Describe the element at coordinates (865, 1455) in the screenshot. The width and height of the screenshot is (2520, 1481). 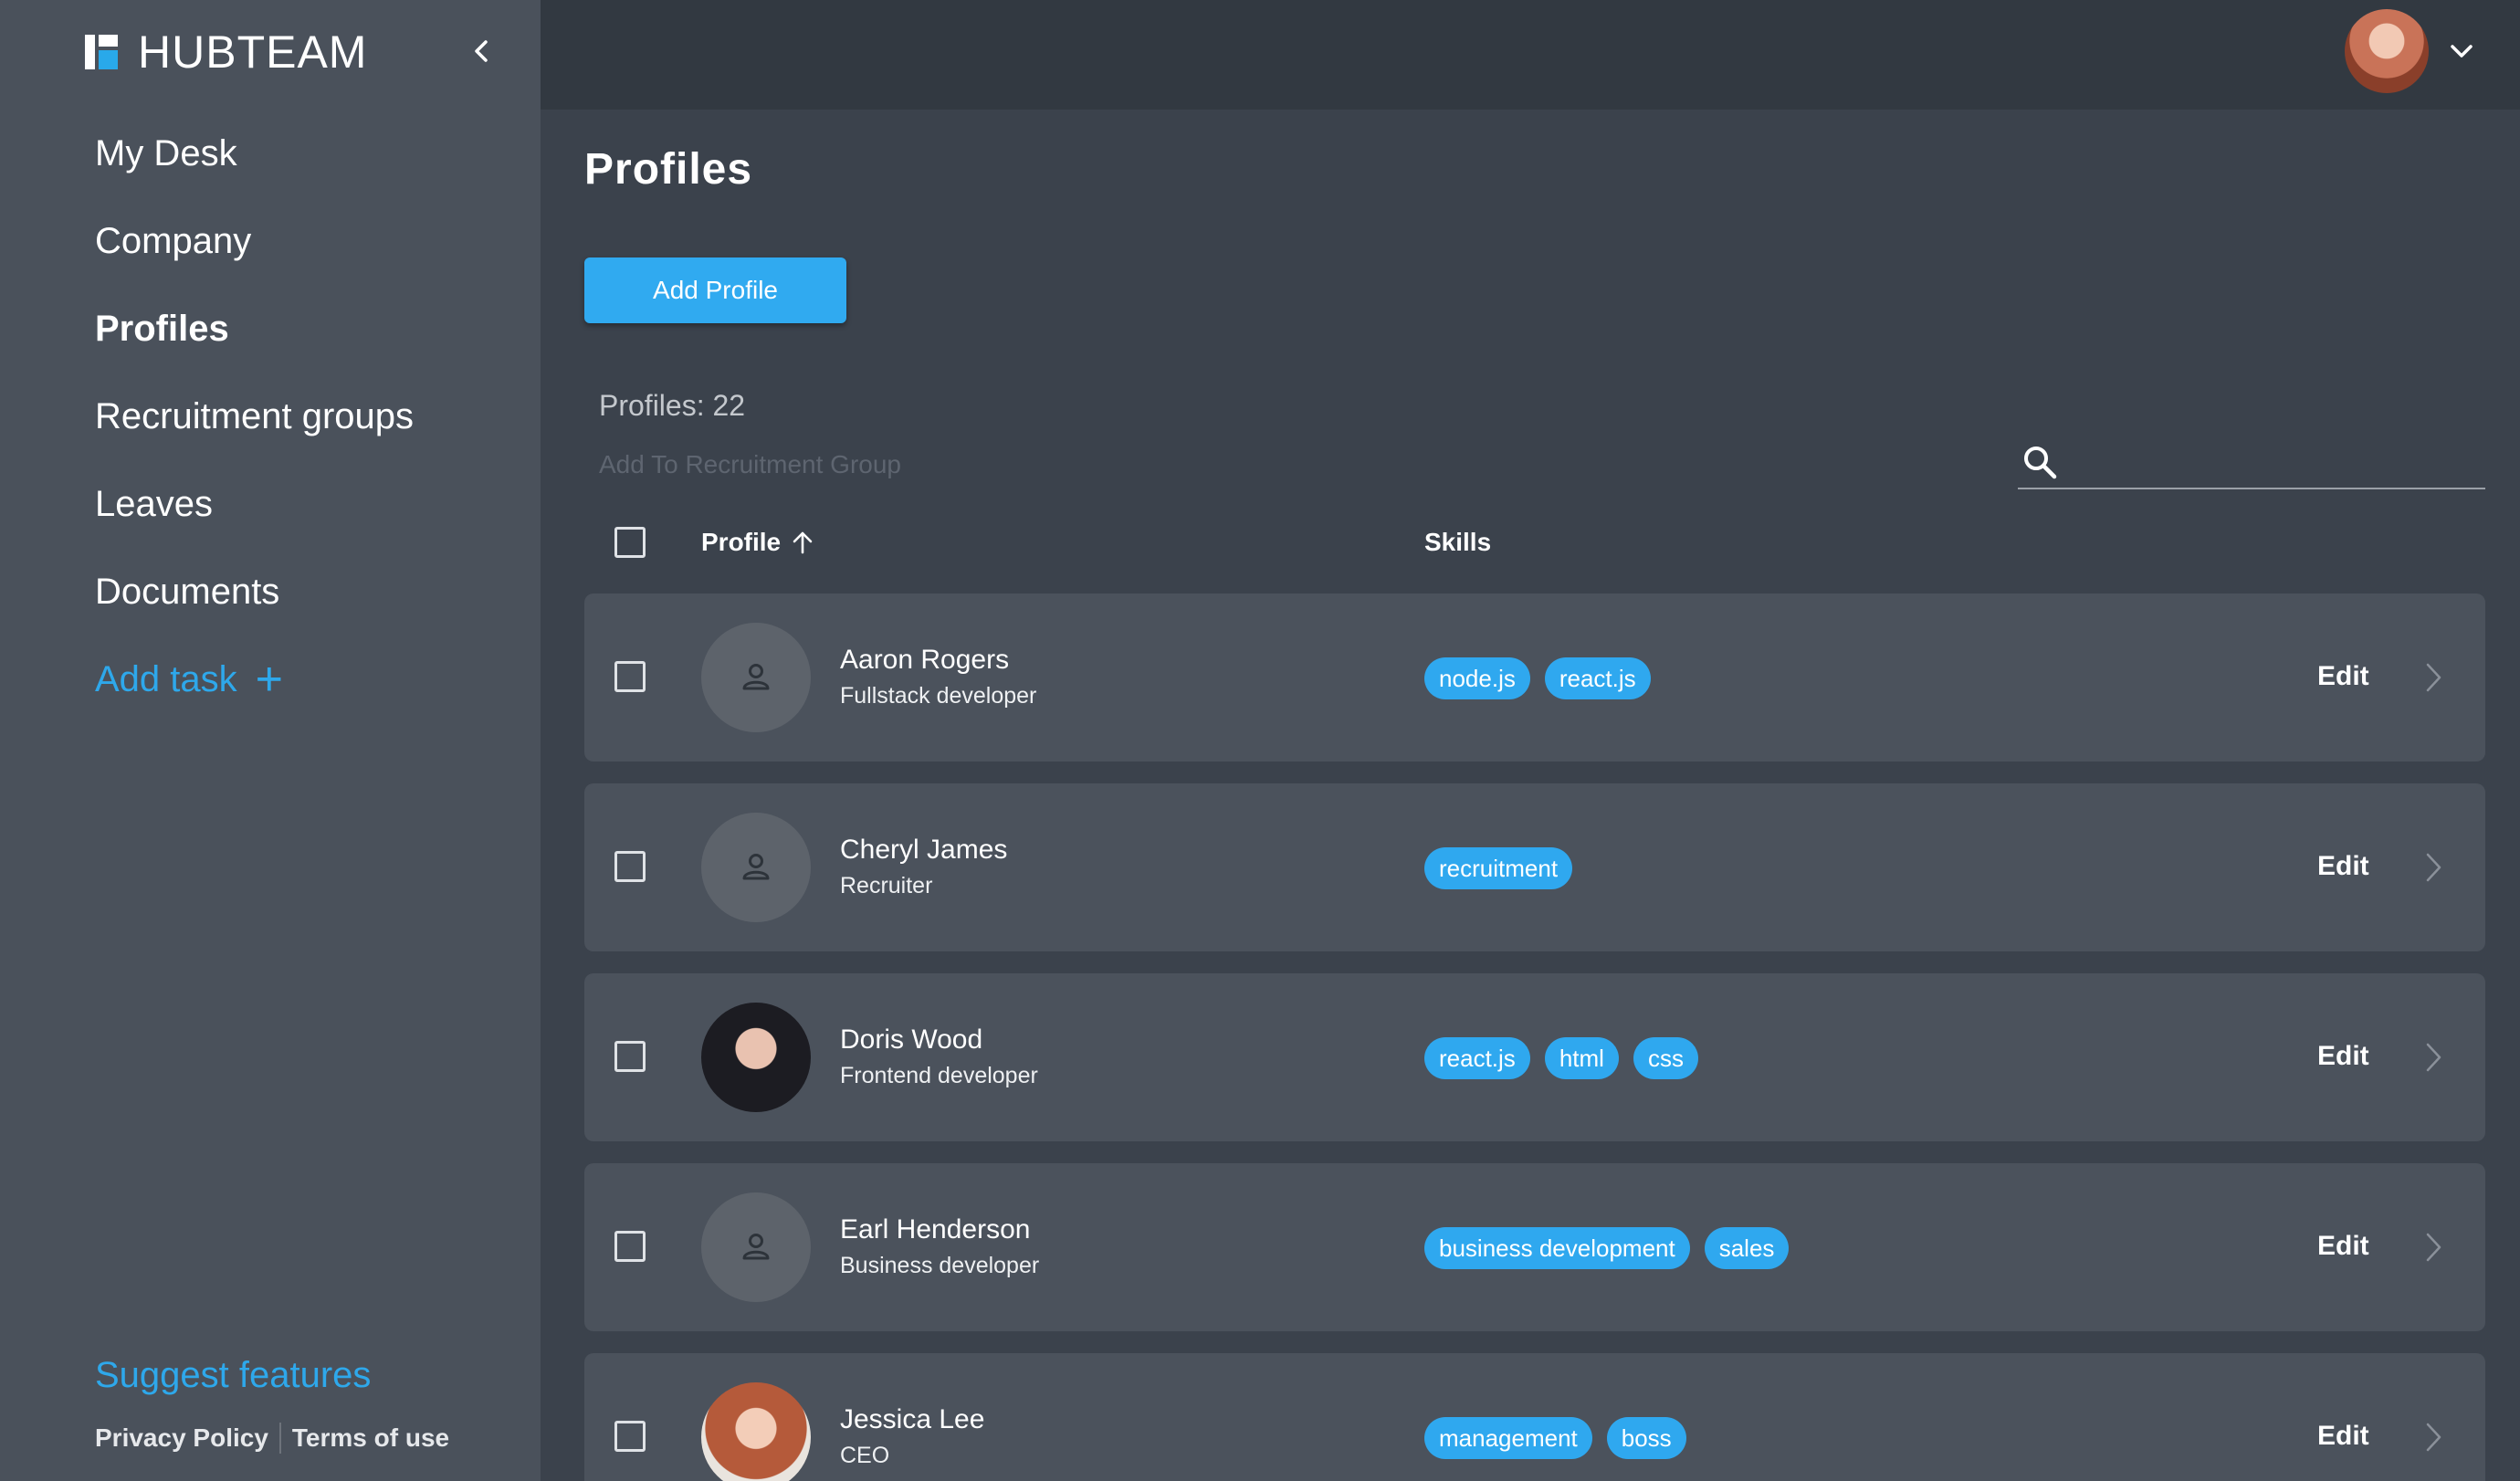
I see `profile-role: CEO` at that location.